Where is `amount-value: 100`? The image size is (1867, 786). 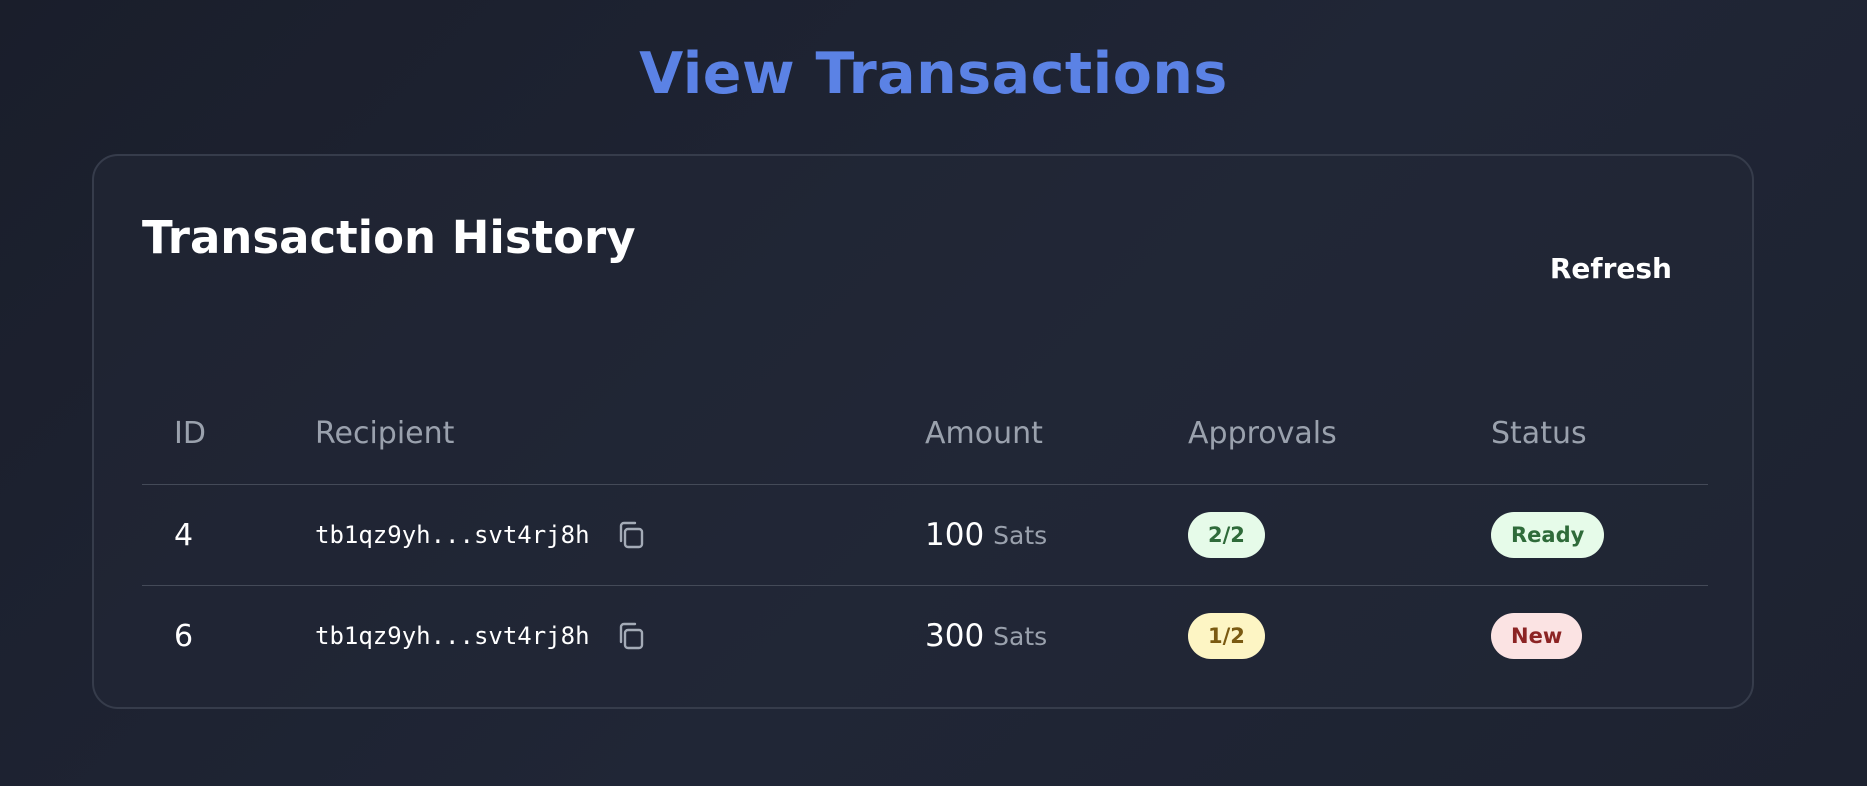 amount-value: 100 is located at coordinates (955, 535).